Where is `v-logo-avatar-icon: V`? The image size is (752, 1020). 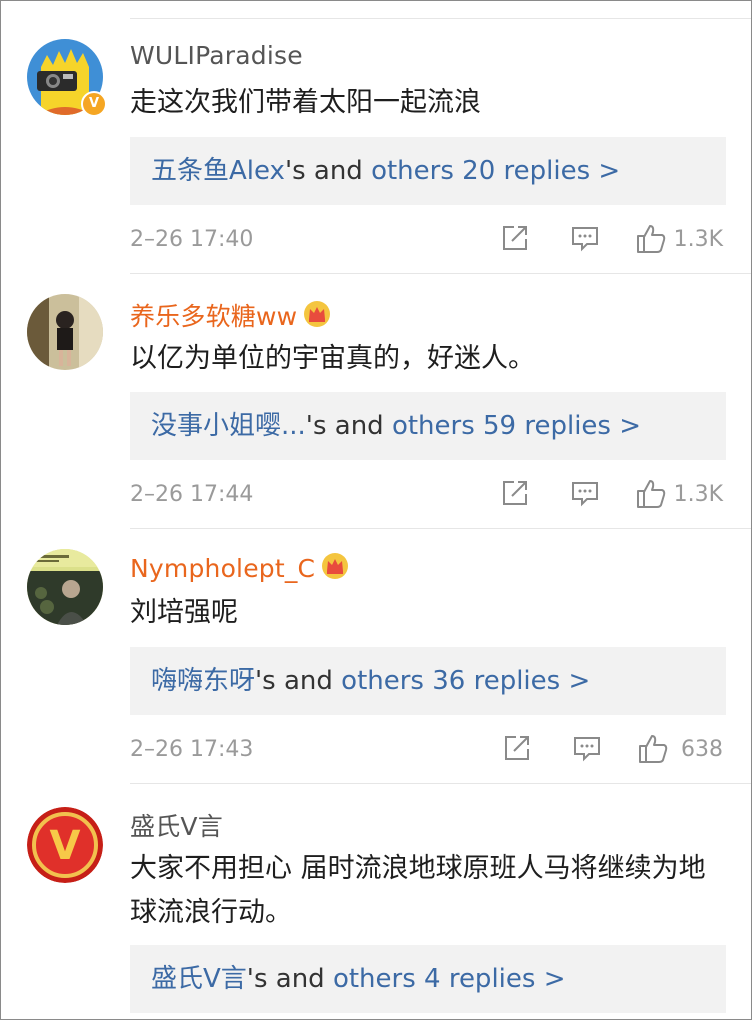
v-logo-avatar-icon: V is located at coordinates (65, 845).